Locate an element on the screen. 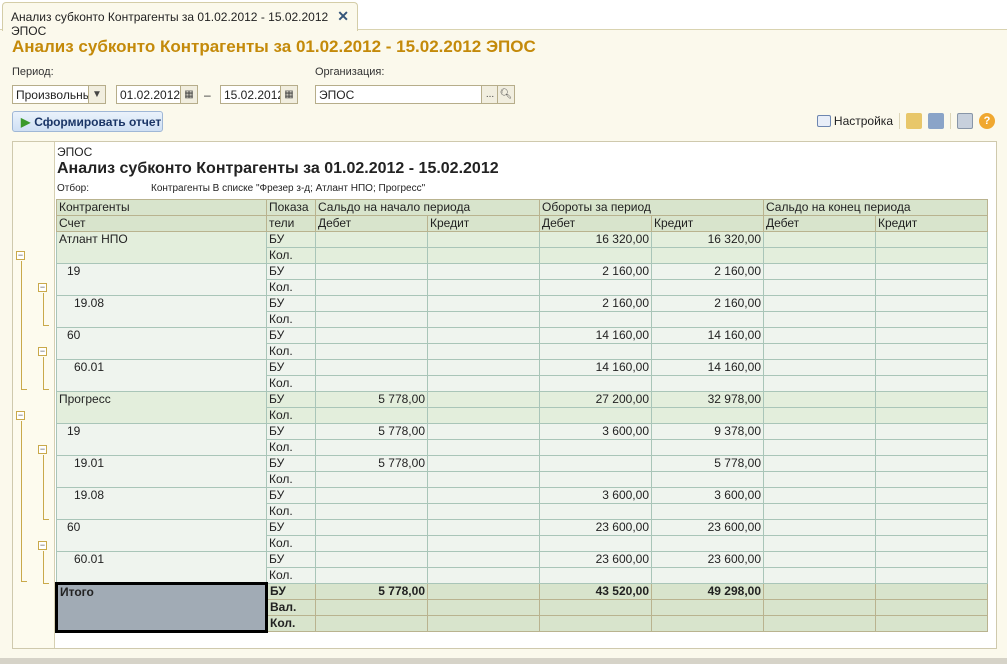 This screenshot has width=1007, height=664. search-icon: 🔍︎ is located at coordinates (505, 94).